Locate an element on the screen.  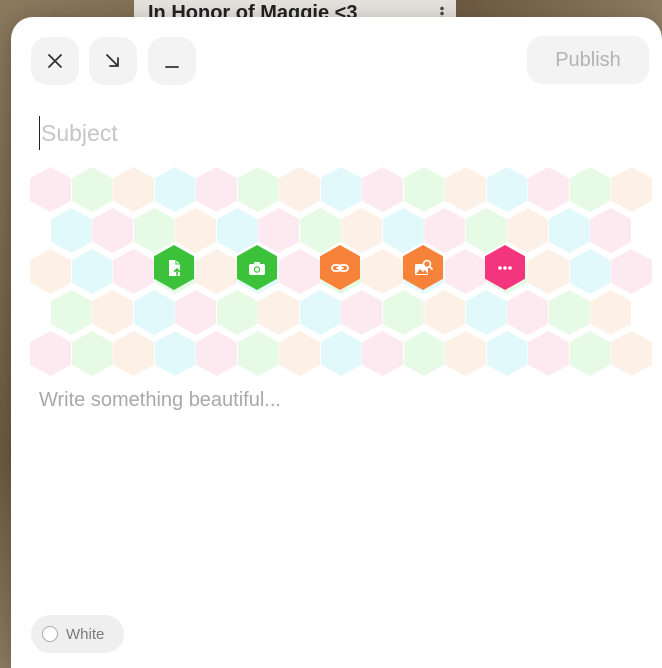
link-button is located at coordinates (340, 267).